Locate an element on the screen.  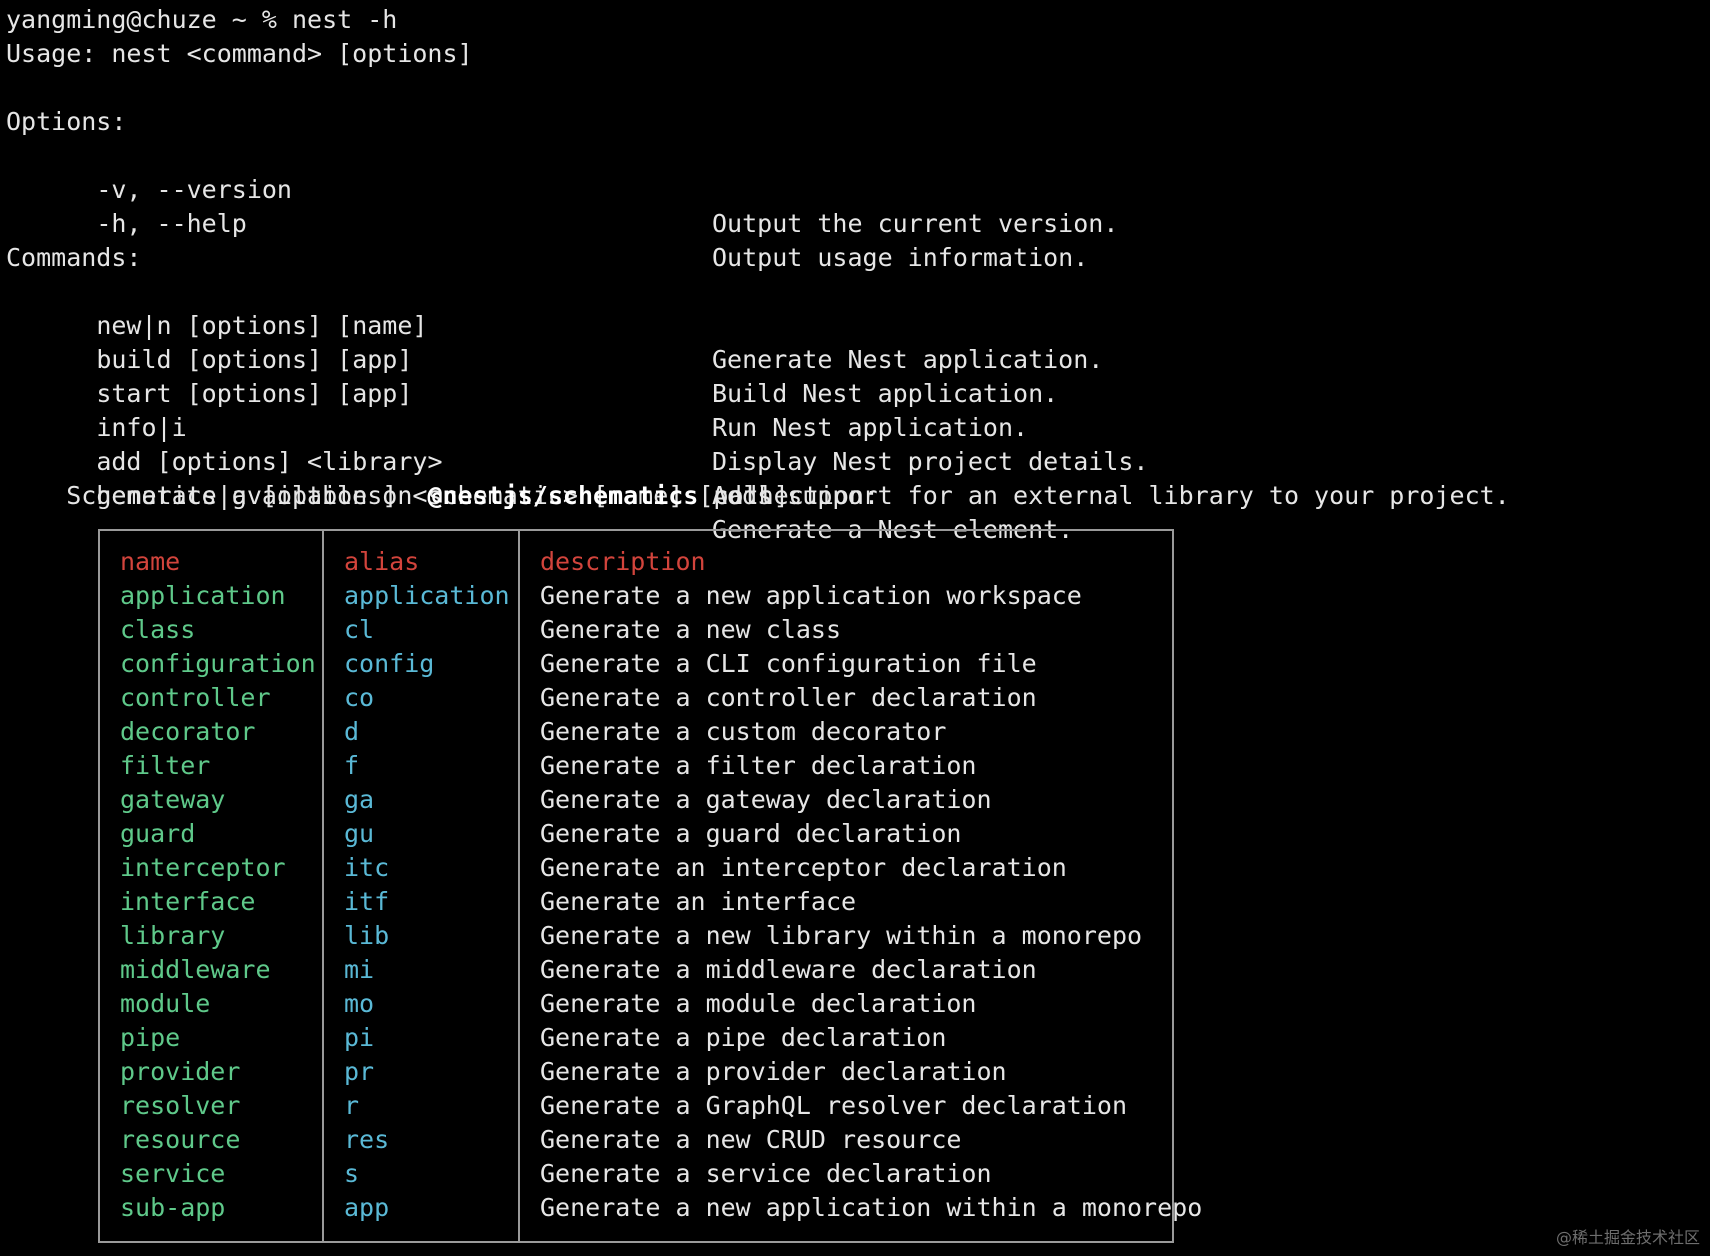
schematic-name: middleware is located at coordinates (195, 969).